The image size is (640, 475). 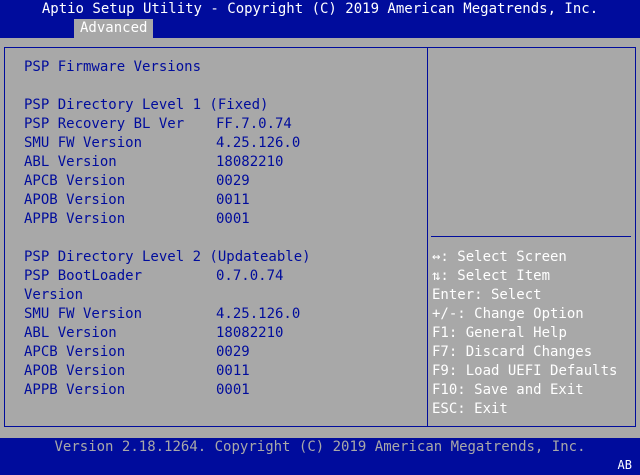 I want to click on panel-divider, so click(x=427, y=237).